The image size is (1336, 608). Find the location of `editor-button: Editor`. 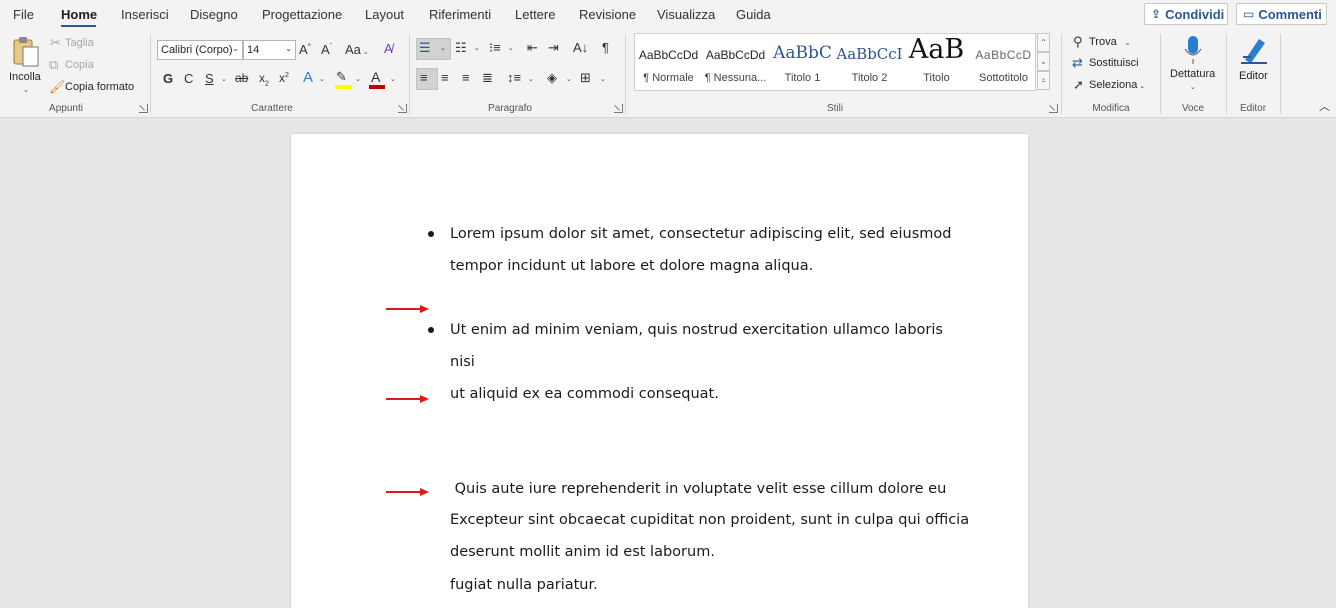

editor-button: Editor is located at coordinates (1254, 64).